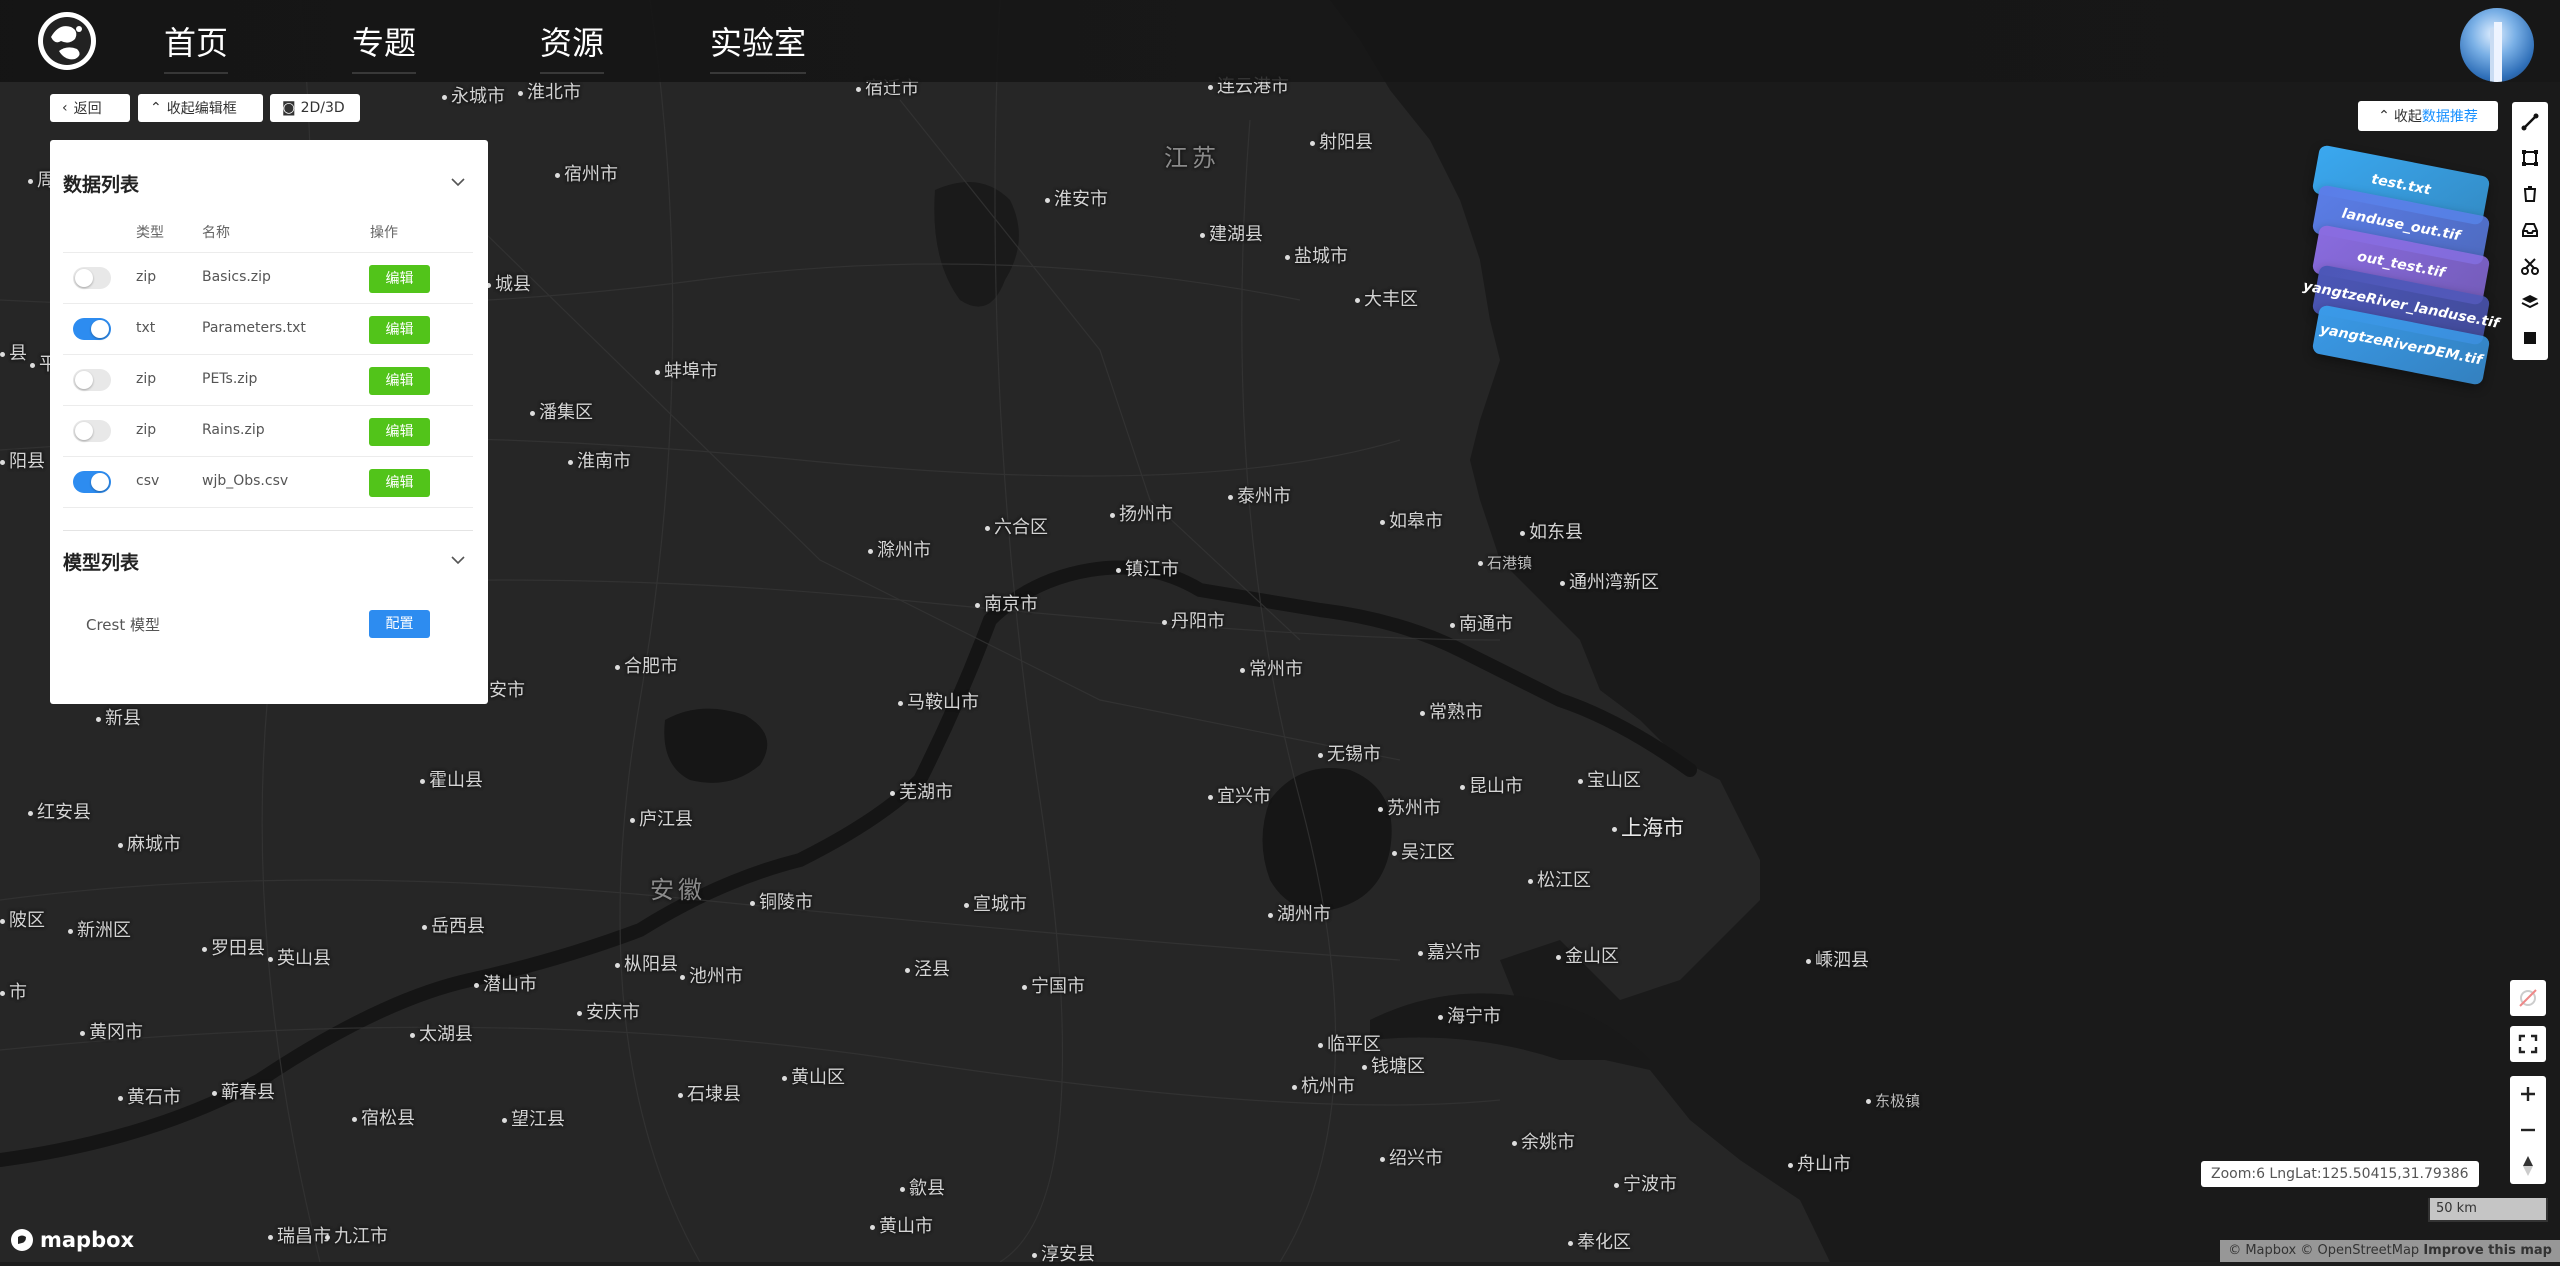  Describe the element at coordinates (196, 46) in the screenshot. I see `nav-home: 首页` at that location.